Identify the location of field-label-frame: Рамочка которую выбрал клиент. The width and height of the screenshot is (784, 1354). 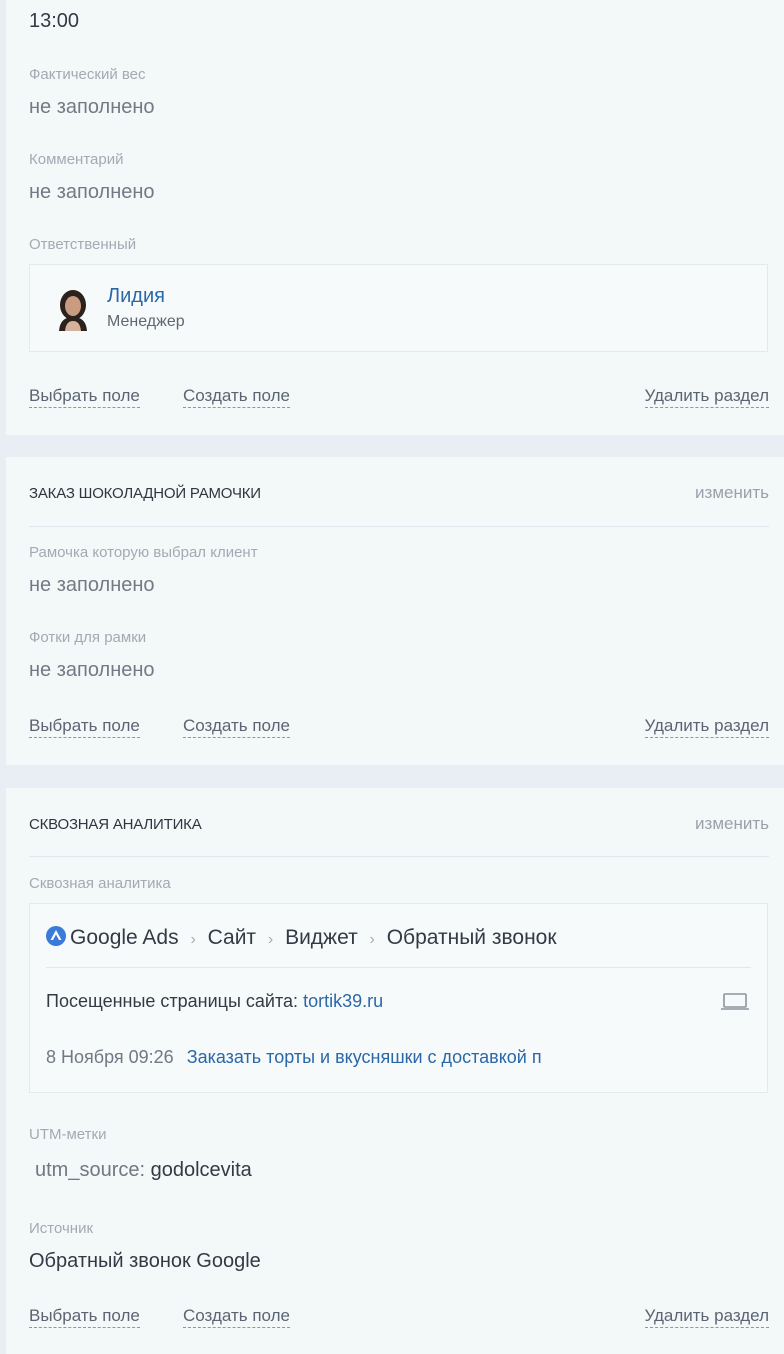
(143, 552).